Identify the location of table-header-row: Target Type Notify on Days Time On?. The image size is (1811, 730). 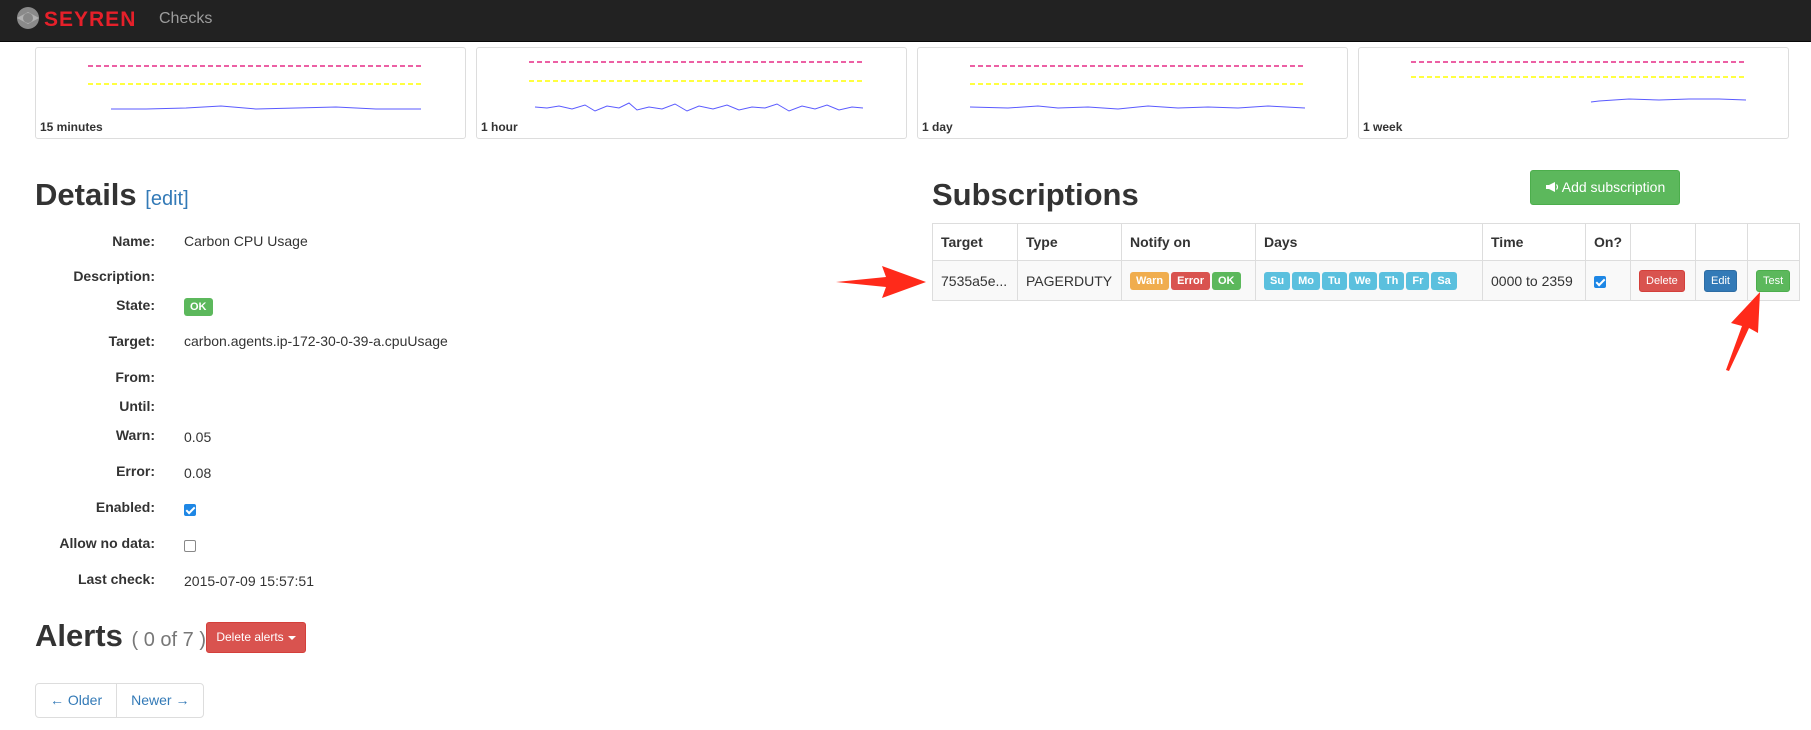
(1366, 242).